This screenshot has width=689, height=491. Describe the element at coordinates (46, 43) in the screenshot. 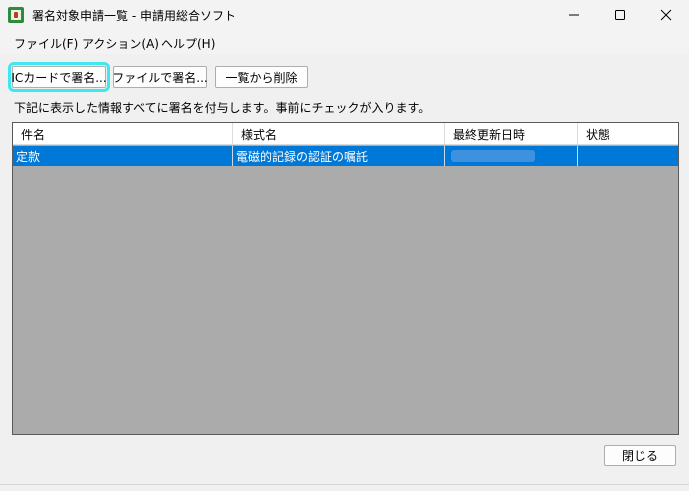

I see `menu-file: ファイル(F)` at that location.